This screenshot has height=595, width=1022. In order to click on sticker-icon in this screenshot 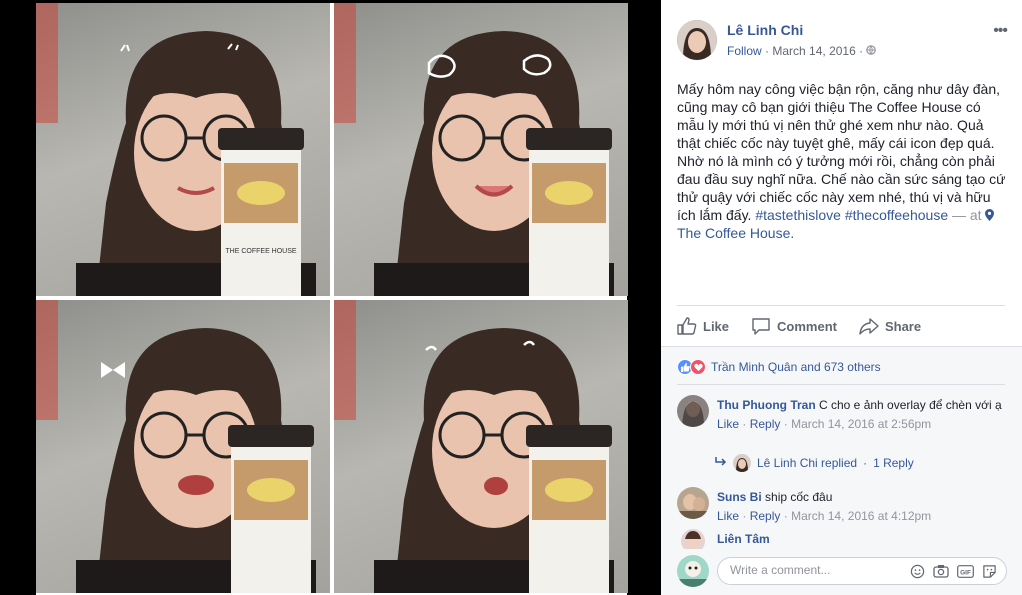, I will do `click(989, 571)`.